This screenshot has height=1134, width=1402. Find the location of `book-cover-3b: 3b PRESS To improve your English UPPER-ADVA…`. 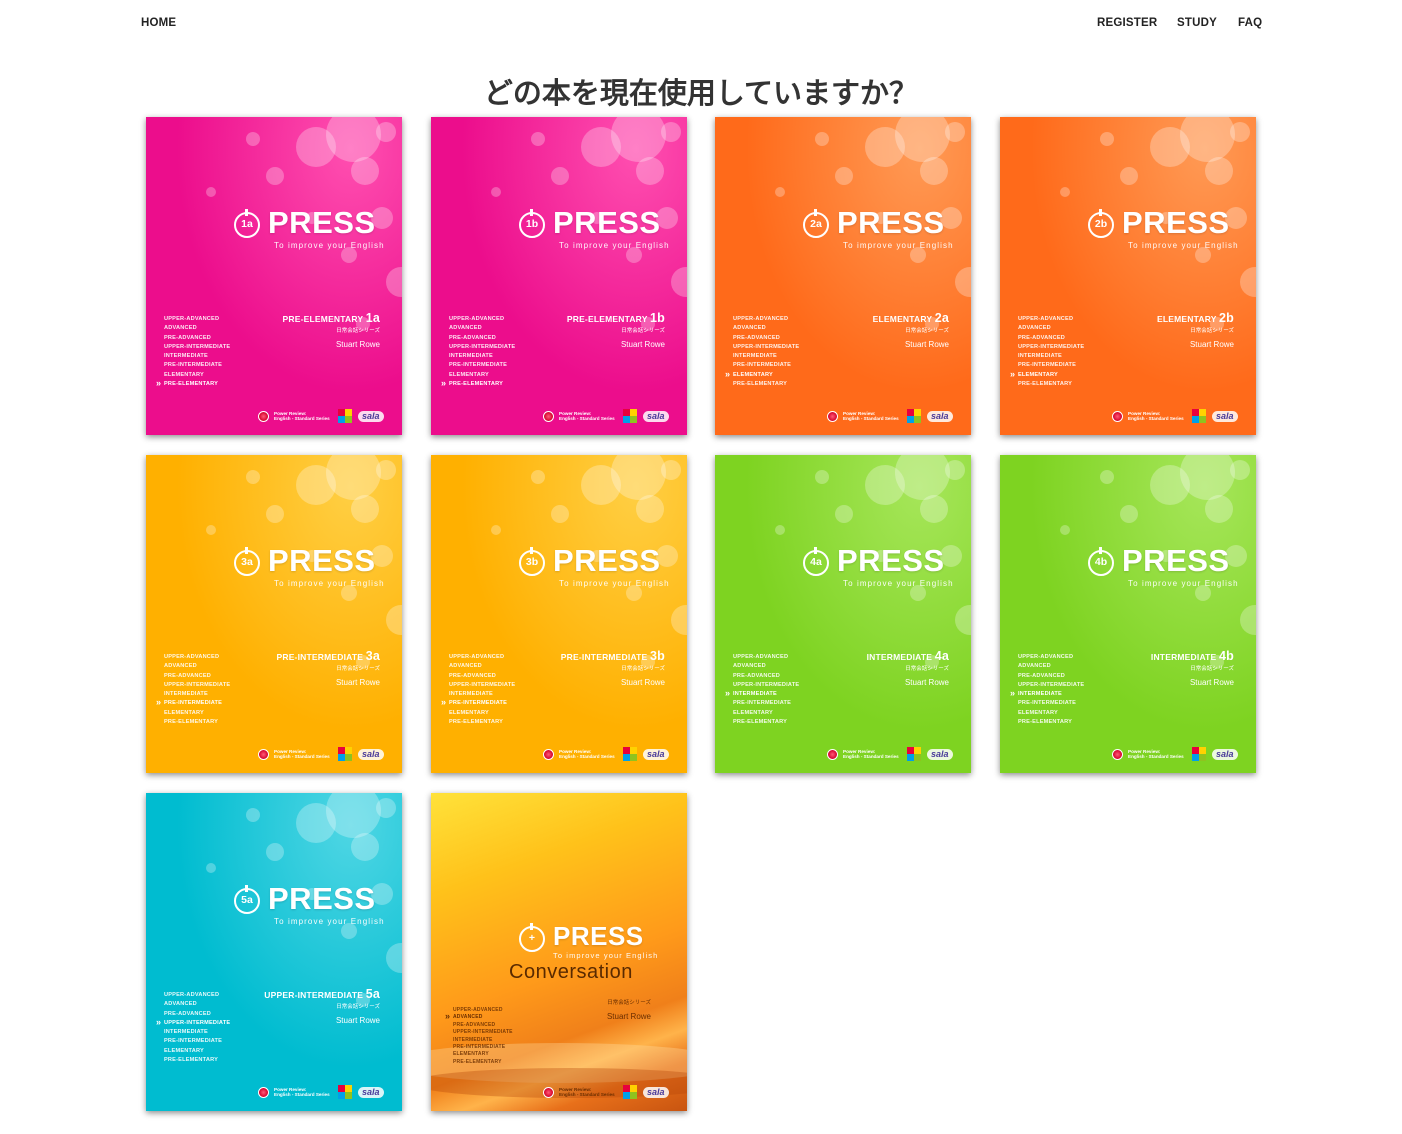

book-cover-3b: 3b PRESS To improve your English UPPER-ADVA… is located at coordinates (559, 614).